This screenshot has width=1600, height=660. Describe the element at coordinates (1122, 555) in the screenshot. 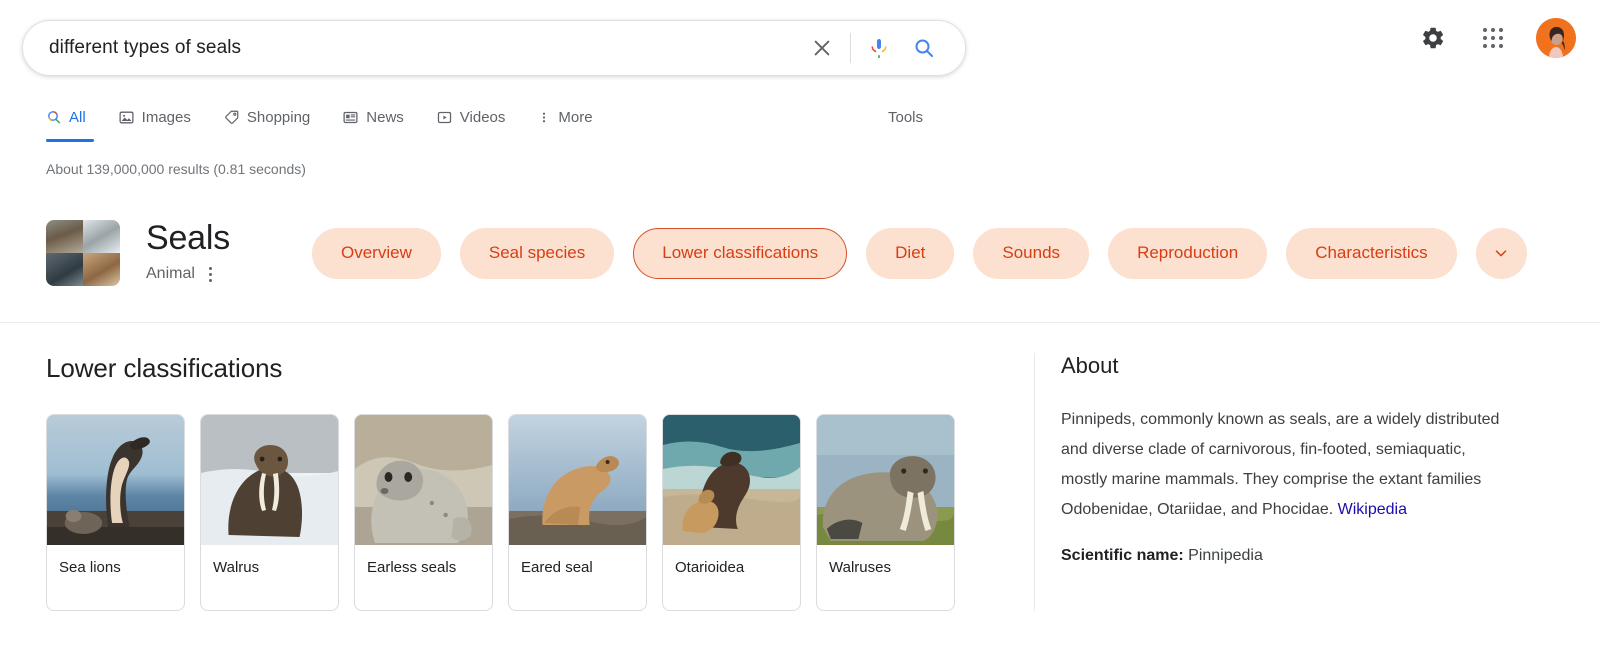

I see `scientific-name-label: Scientific name:` at that location.